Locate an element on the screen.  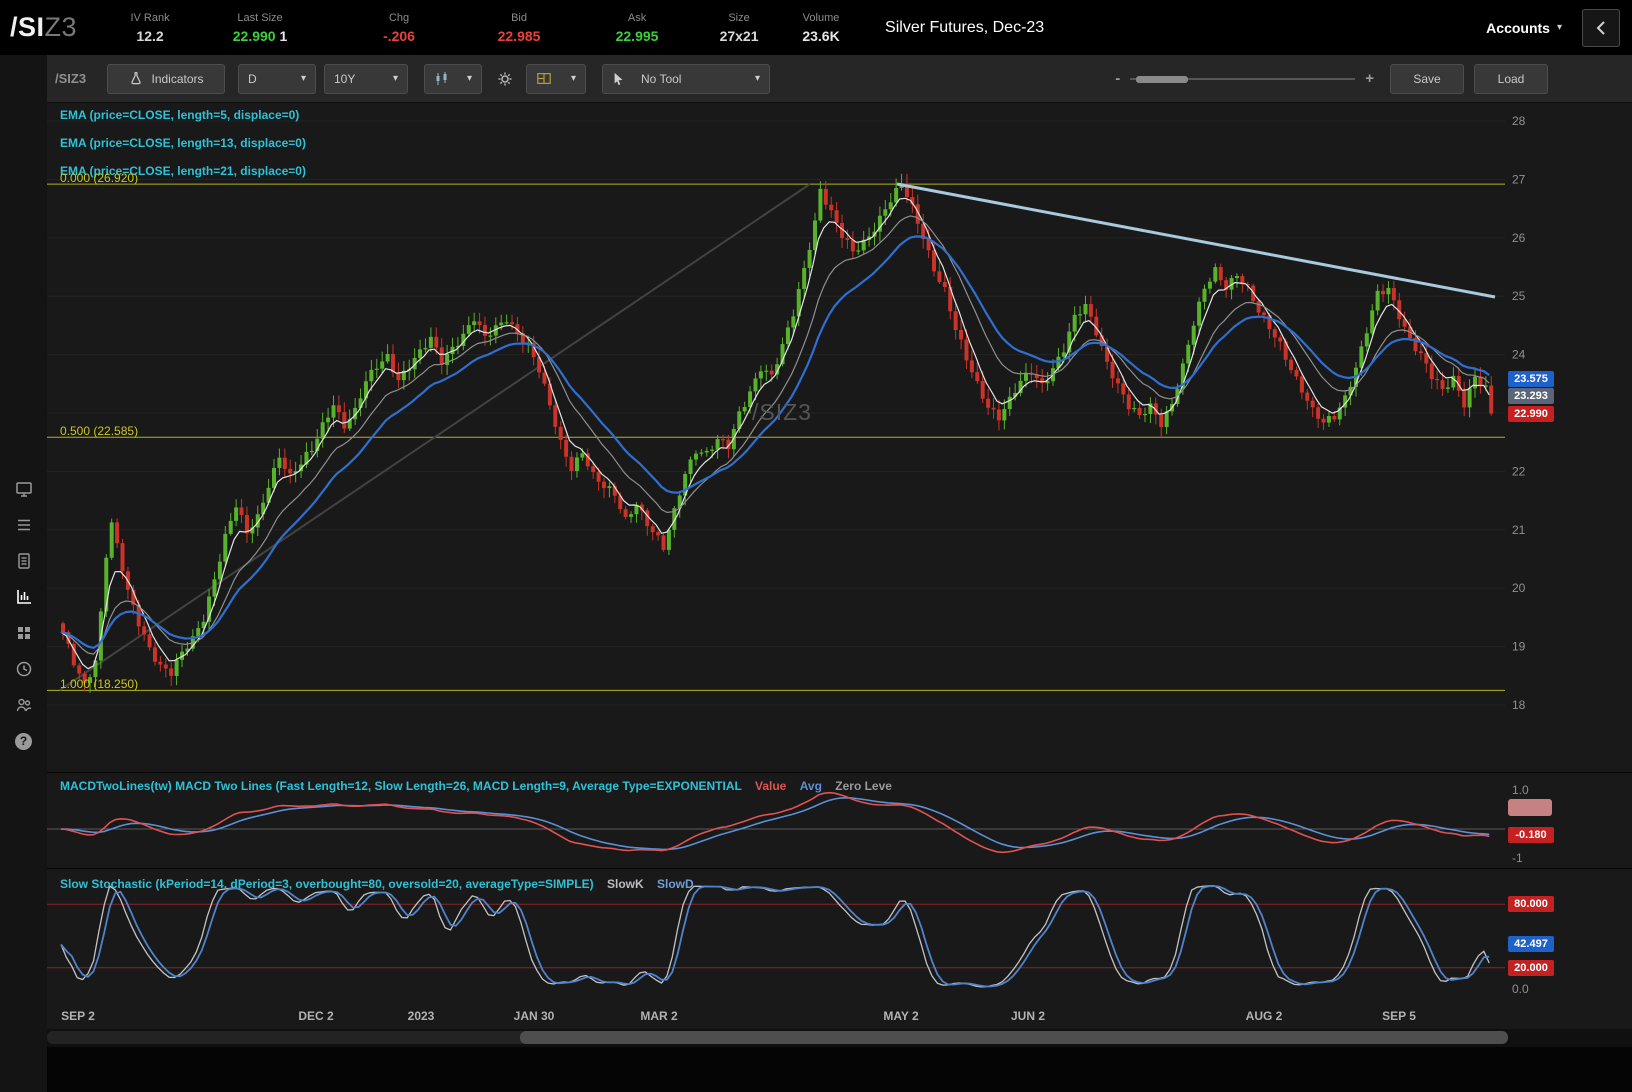
x-axis-label: 2023 is located at coordinates (421, 1016).